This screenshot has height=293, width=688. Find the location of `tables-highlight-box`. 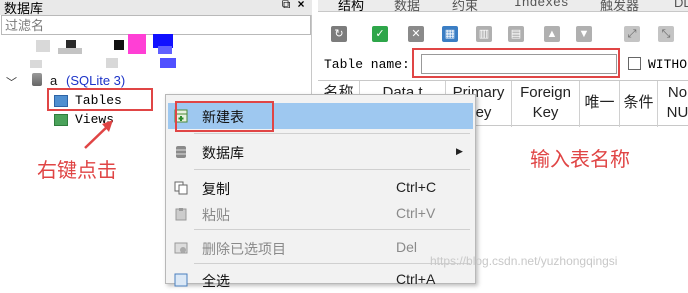

tables-highlight-box is located at coordinates (100, 99).